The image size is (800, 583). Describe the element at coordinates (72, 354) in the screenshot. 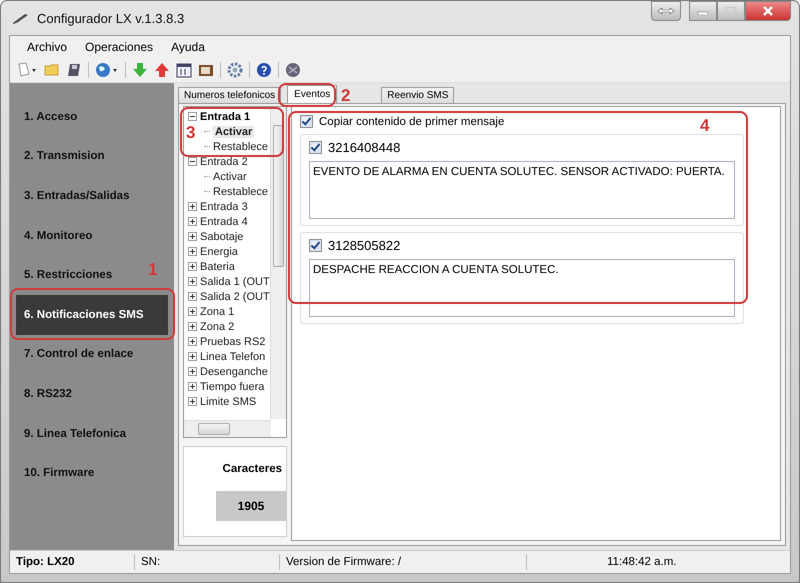

I see `navigation-item: 7. Control de enlace` at that location.